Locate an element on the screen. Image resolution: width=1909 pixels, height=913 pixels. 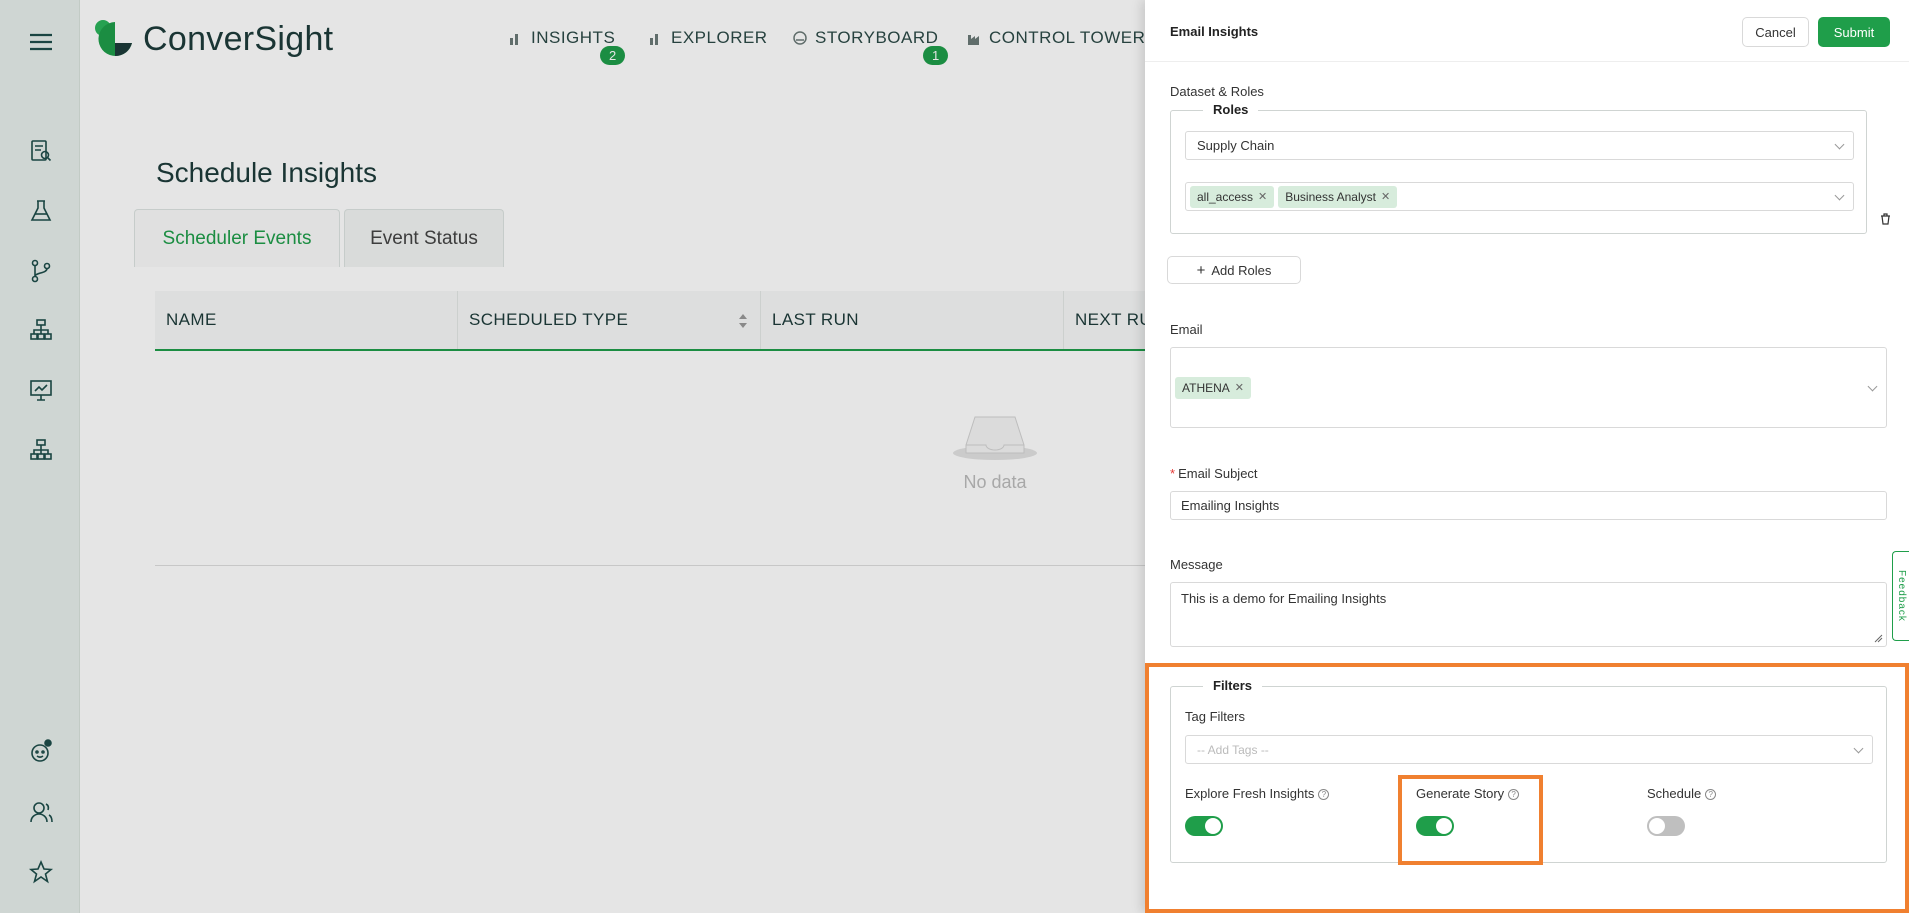
plus-icon: + is located at coordinates (1201, 270).